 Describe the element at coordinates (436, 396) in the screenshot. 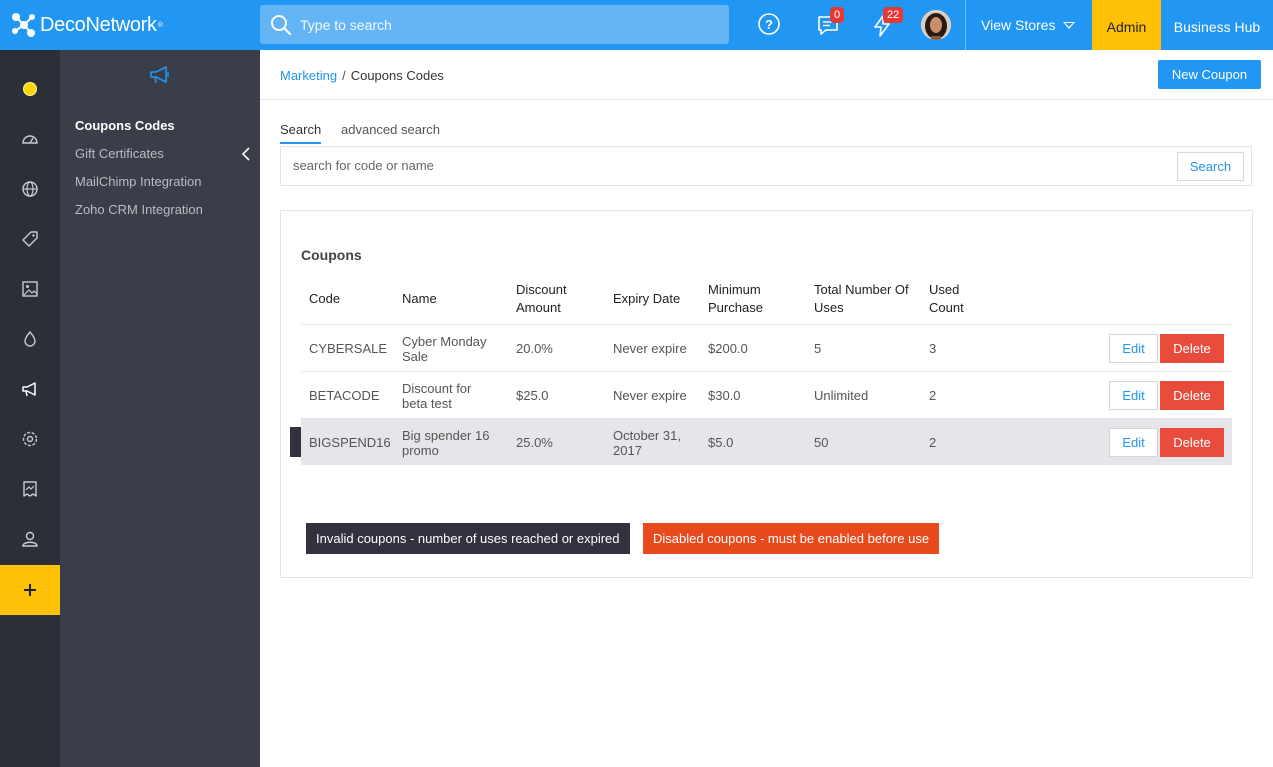

I see `cell-name: Discount for beta test` at that location.